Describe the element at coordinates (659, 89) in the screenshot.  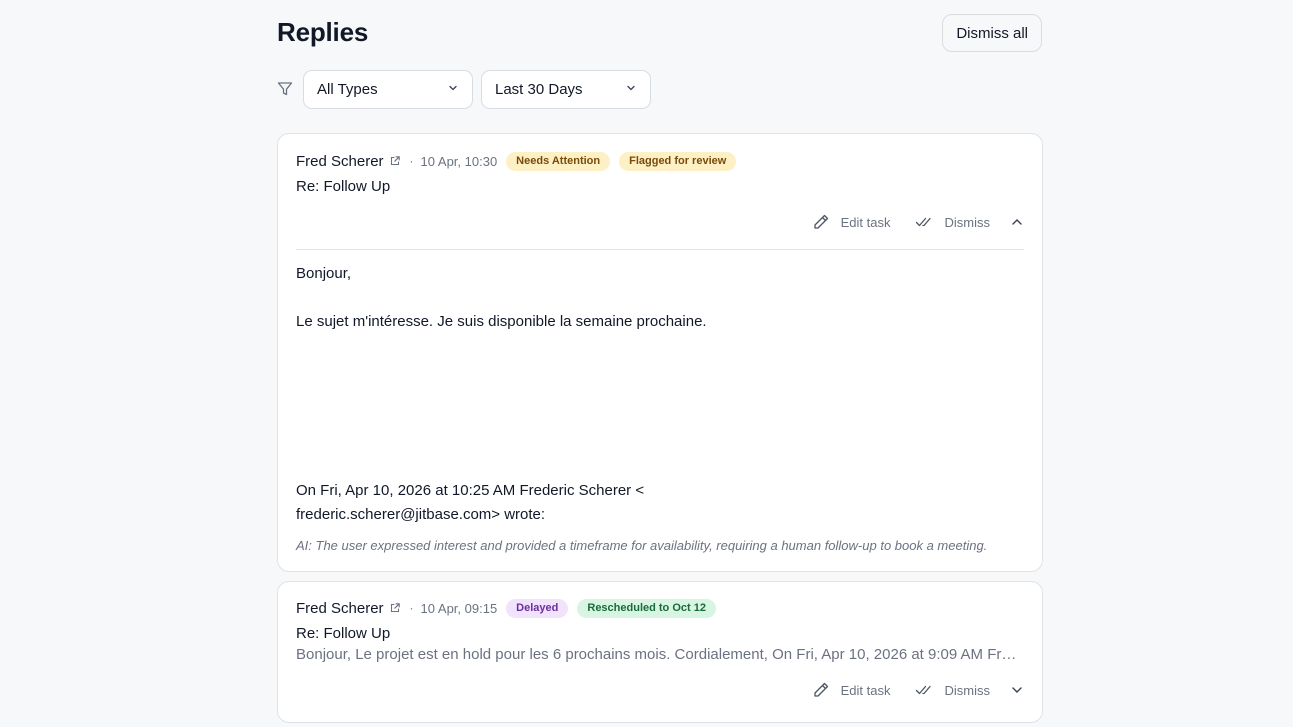
I see `filter-bar: All Types Last 30 Days` at that location.